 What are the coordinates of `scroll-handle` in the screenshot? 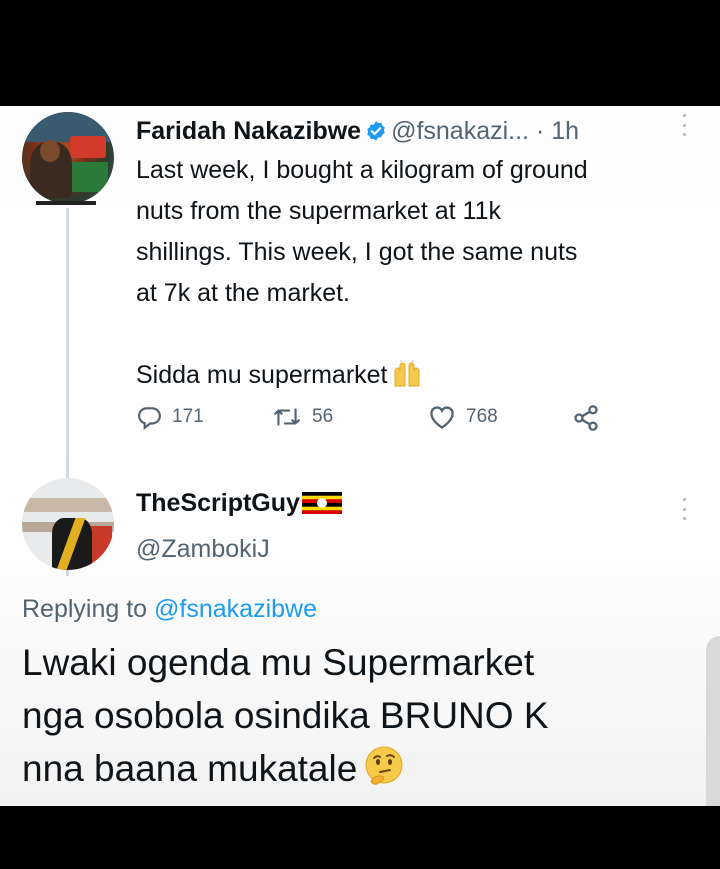 It's located at (713, 721).